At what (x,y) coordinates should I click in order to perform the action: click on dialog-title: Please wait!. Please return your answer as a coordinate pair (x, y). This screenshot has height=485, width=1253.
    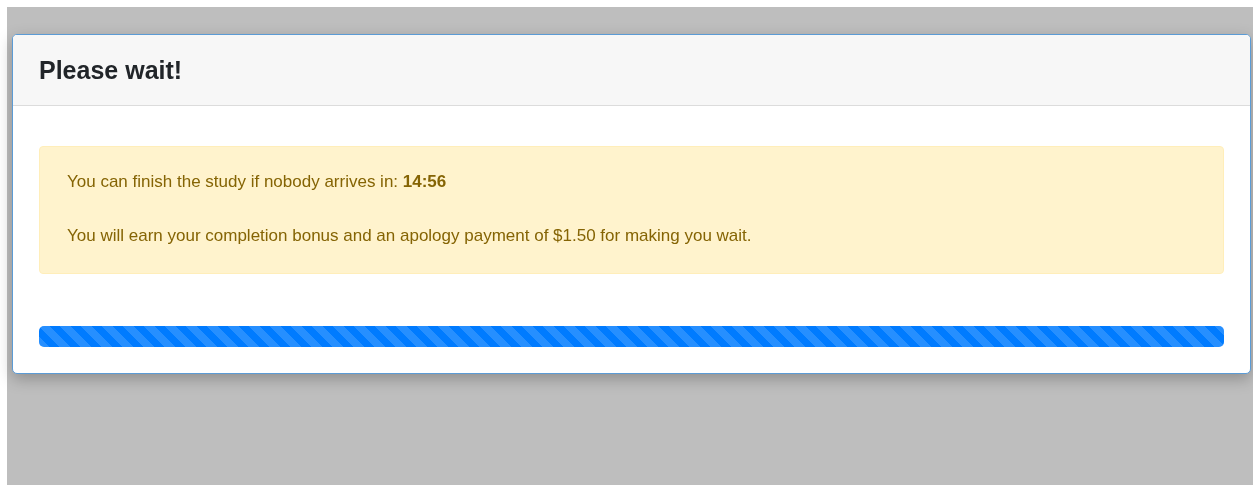
    Looking at the image, I should click on (111, 70).